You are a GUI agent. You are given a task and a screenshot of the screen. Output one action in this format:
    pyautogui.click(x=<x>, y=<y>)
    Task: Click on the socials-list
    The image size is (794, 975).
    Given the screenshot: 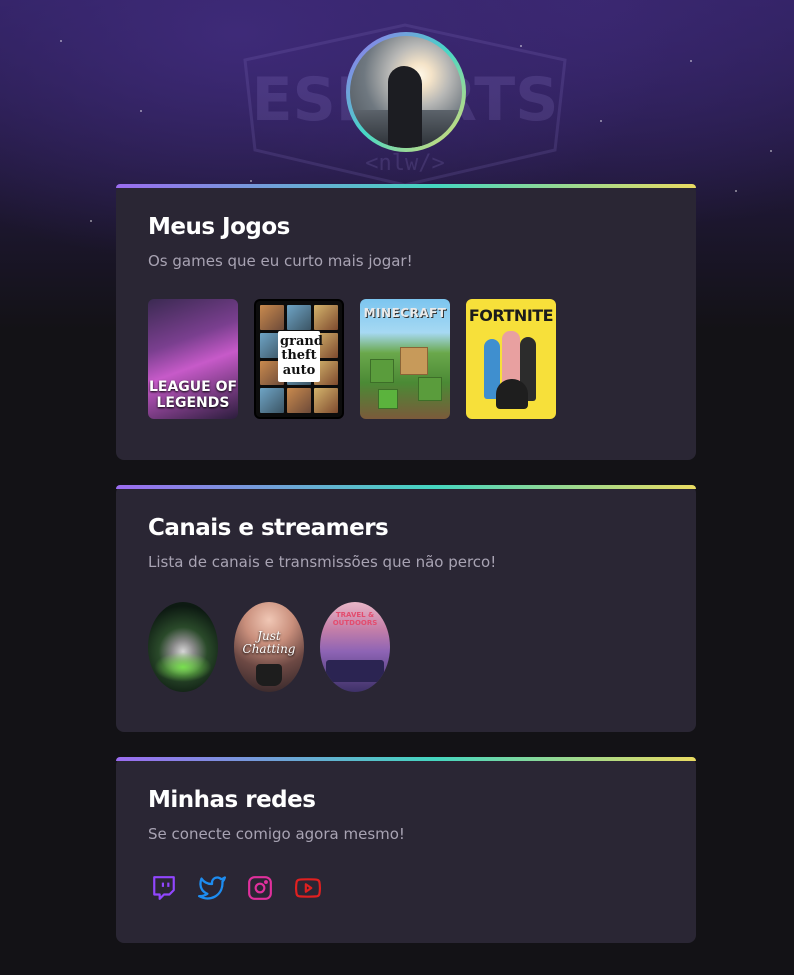 What is the action you would take?
    pyautogui.click(x=236, y=888)
    